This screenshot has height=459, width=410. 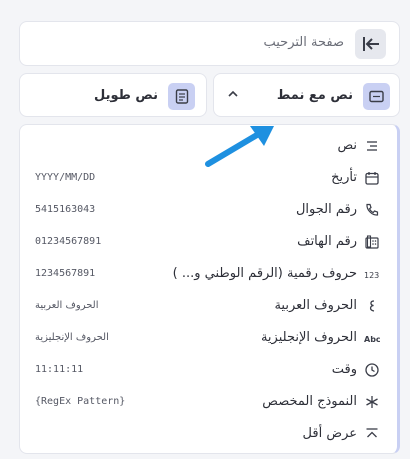 I want to click on field-type-pattern-text: نص مع نمط, so click(x=306, y=95).